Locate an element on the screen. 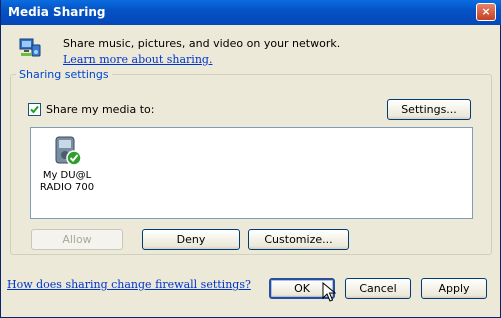 This screenshot has width=501, height=318. share-media-label: Share my media to: is located at coordinates (100, 109).